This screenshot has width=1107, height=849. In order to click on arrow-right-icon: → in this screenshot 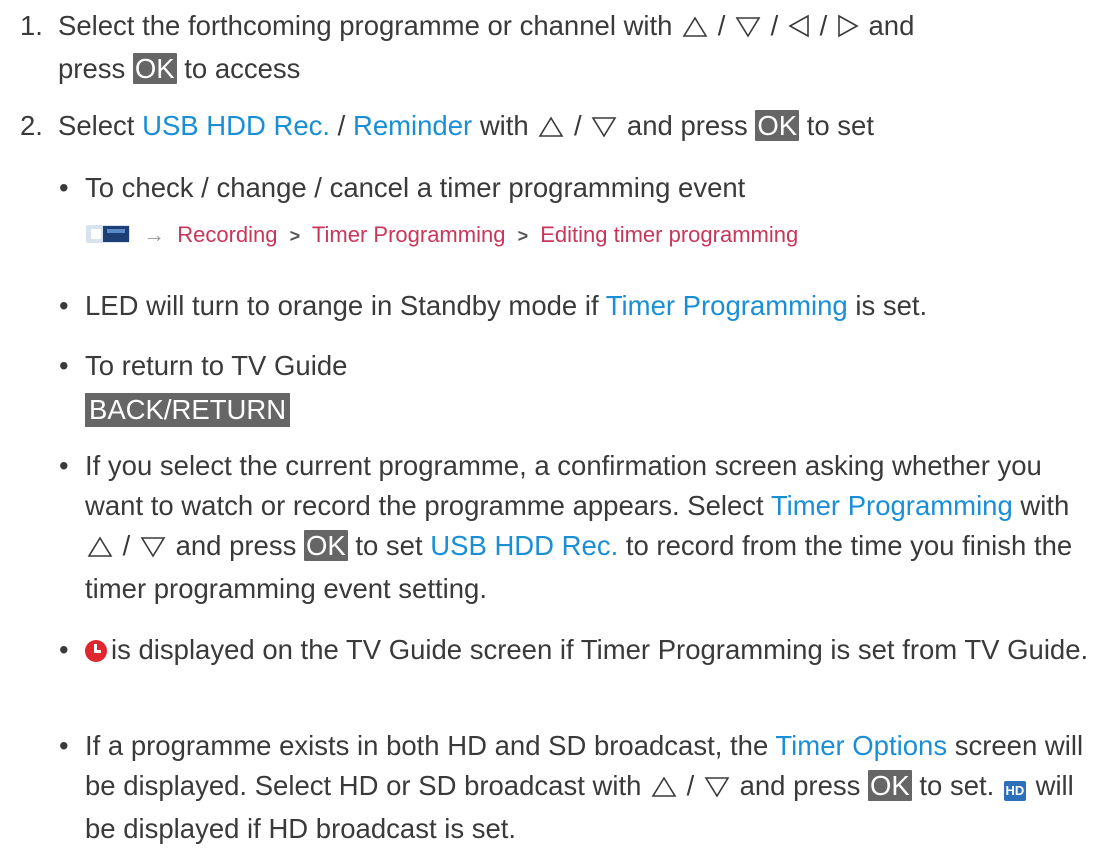, I will do `click(154, 234)`.